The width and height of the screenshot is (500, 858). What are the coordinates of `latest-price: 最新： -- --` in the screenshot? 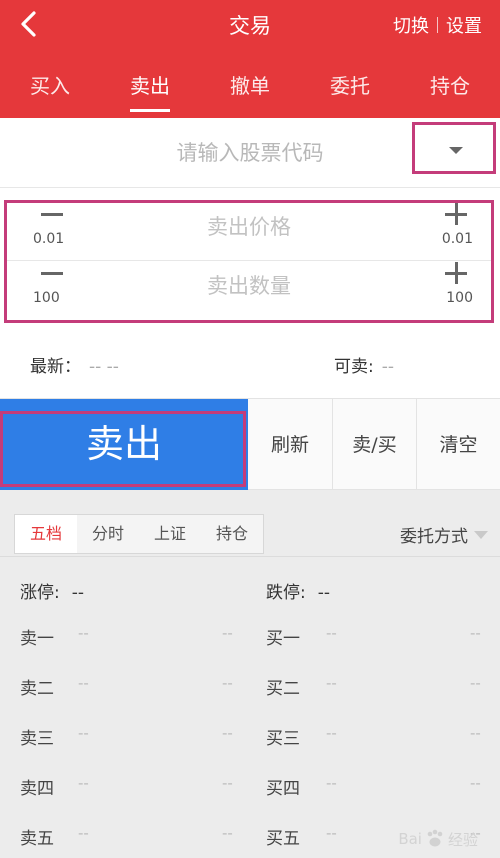 It's located at (74, 364).